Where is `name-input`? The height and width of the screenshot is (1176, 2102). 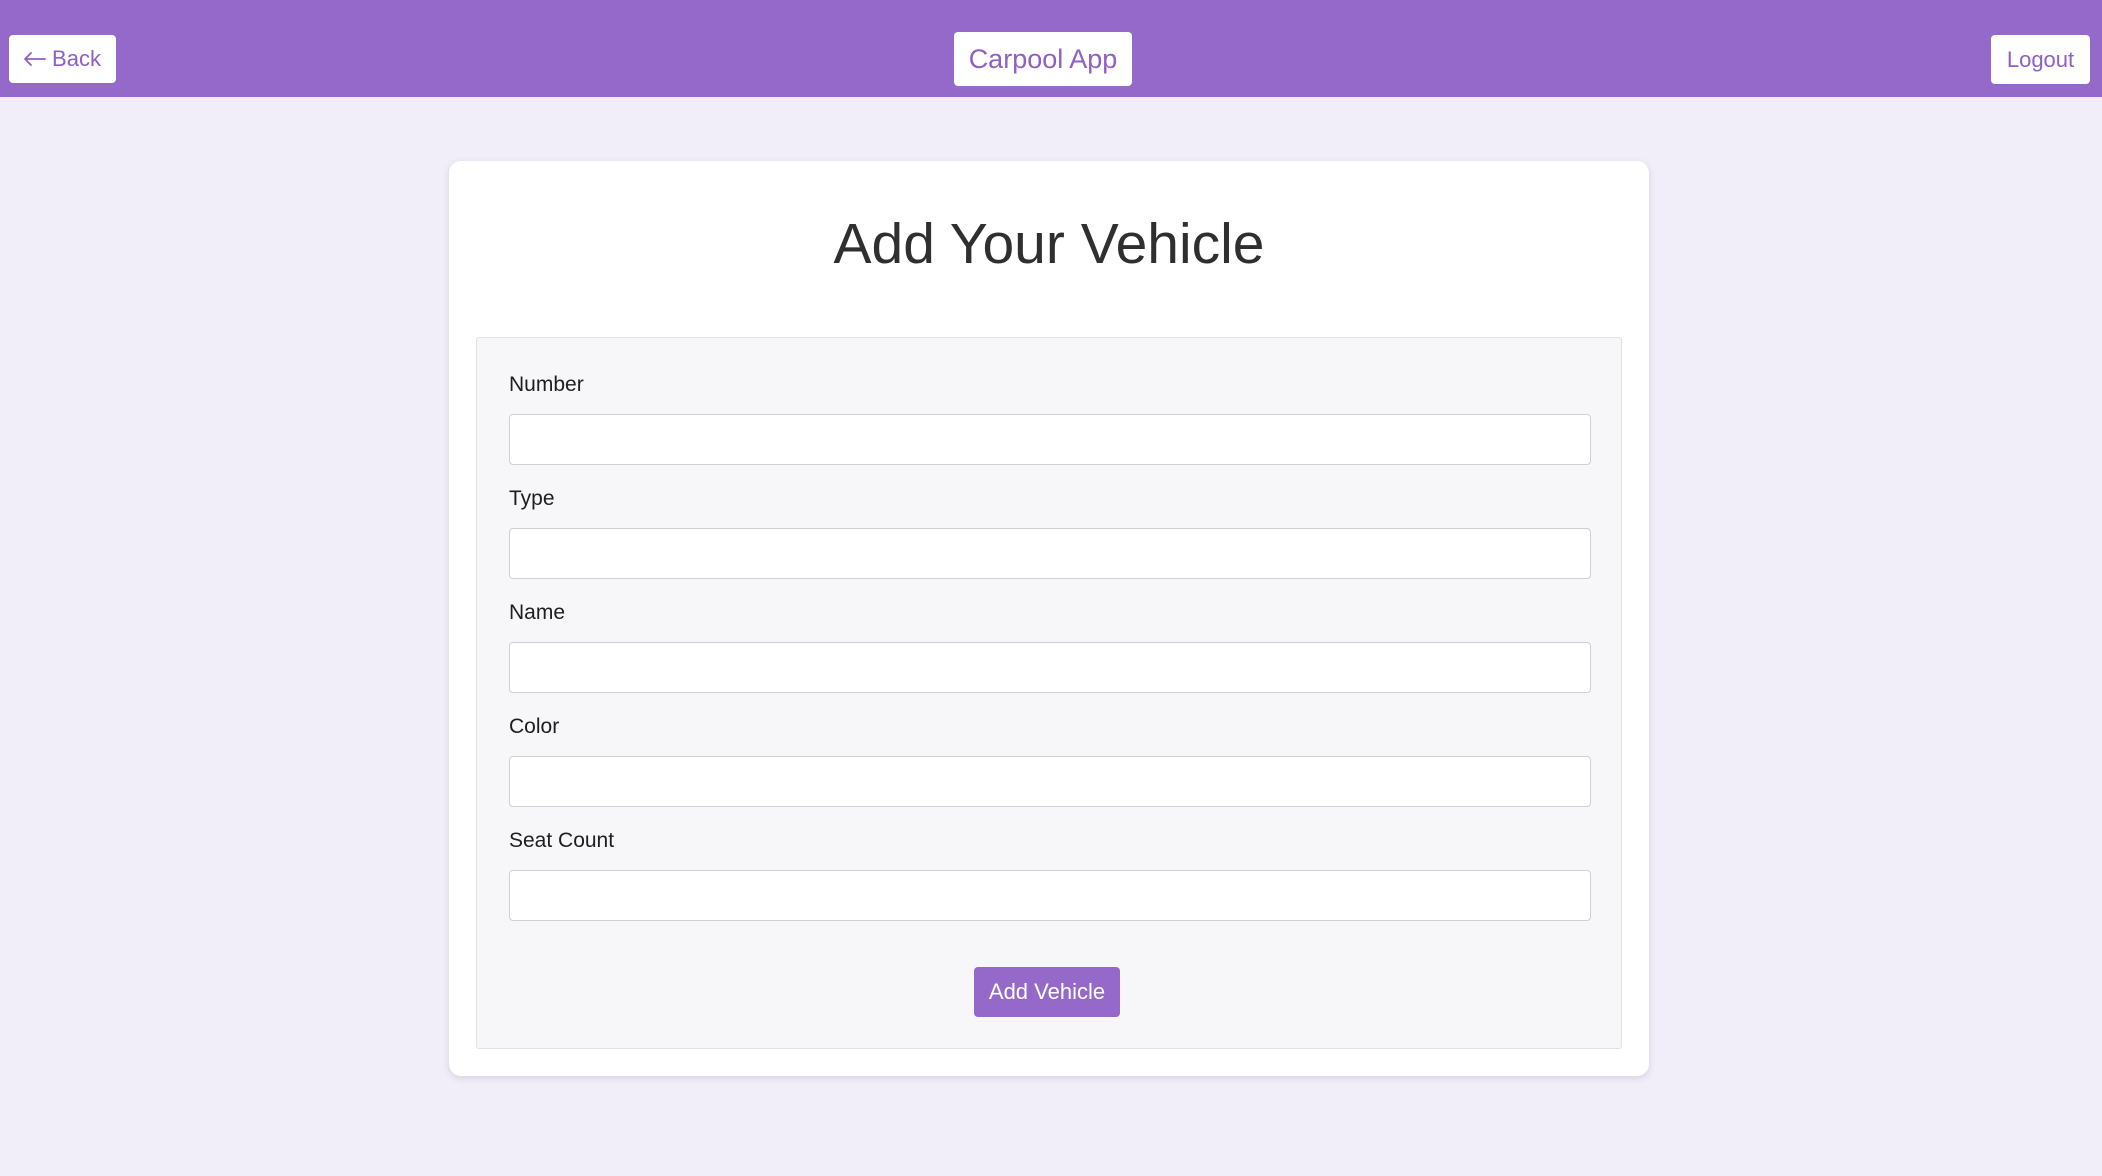 name-input is located at coordinates (1050, 667).